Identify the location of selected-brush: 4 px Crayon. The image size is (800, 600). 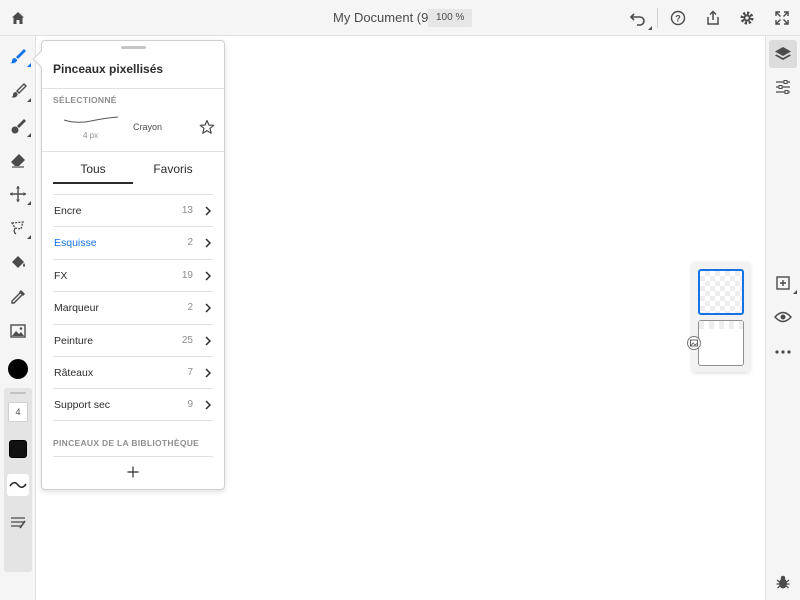
(134, 128).